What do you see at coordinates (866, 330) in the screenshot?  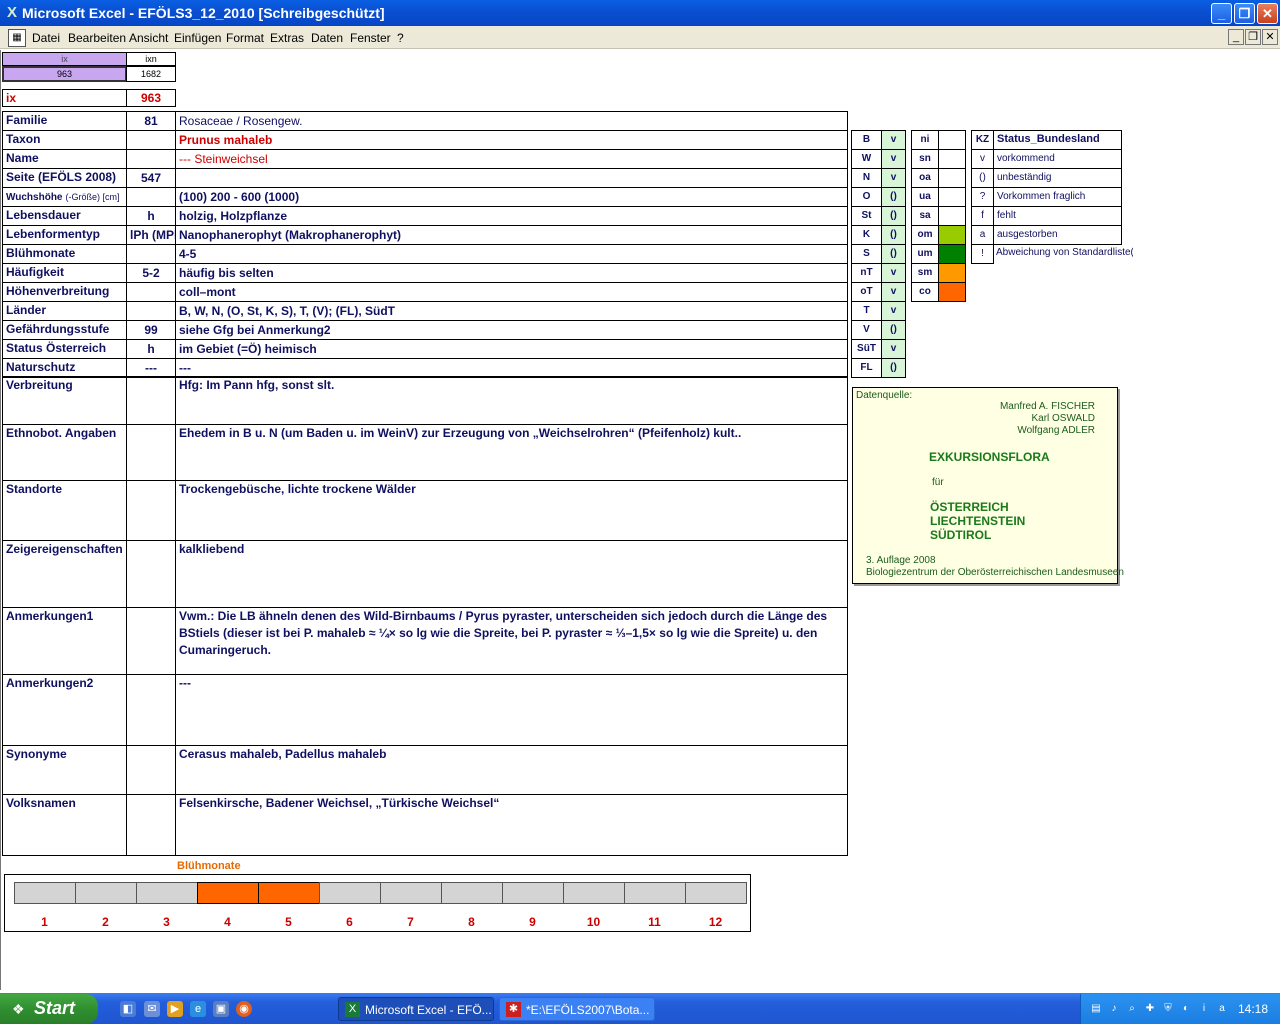 I see `land-code: V` at bounding box center [866, 330].